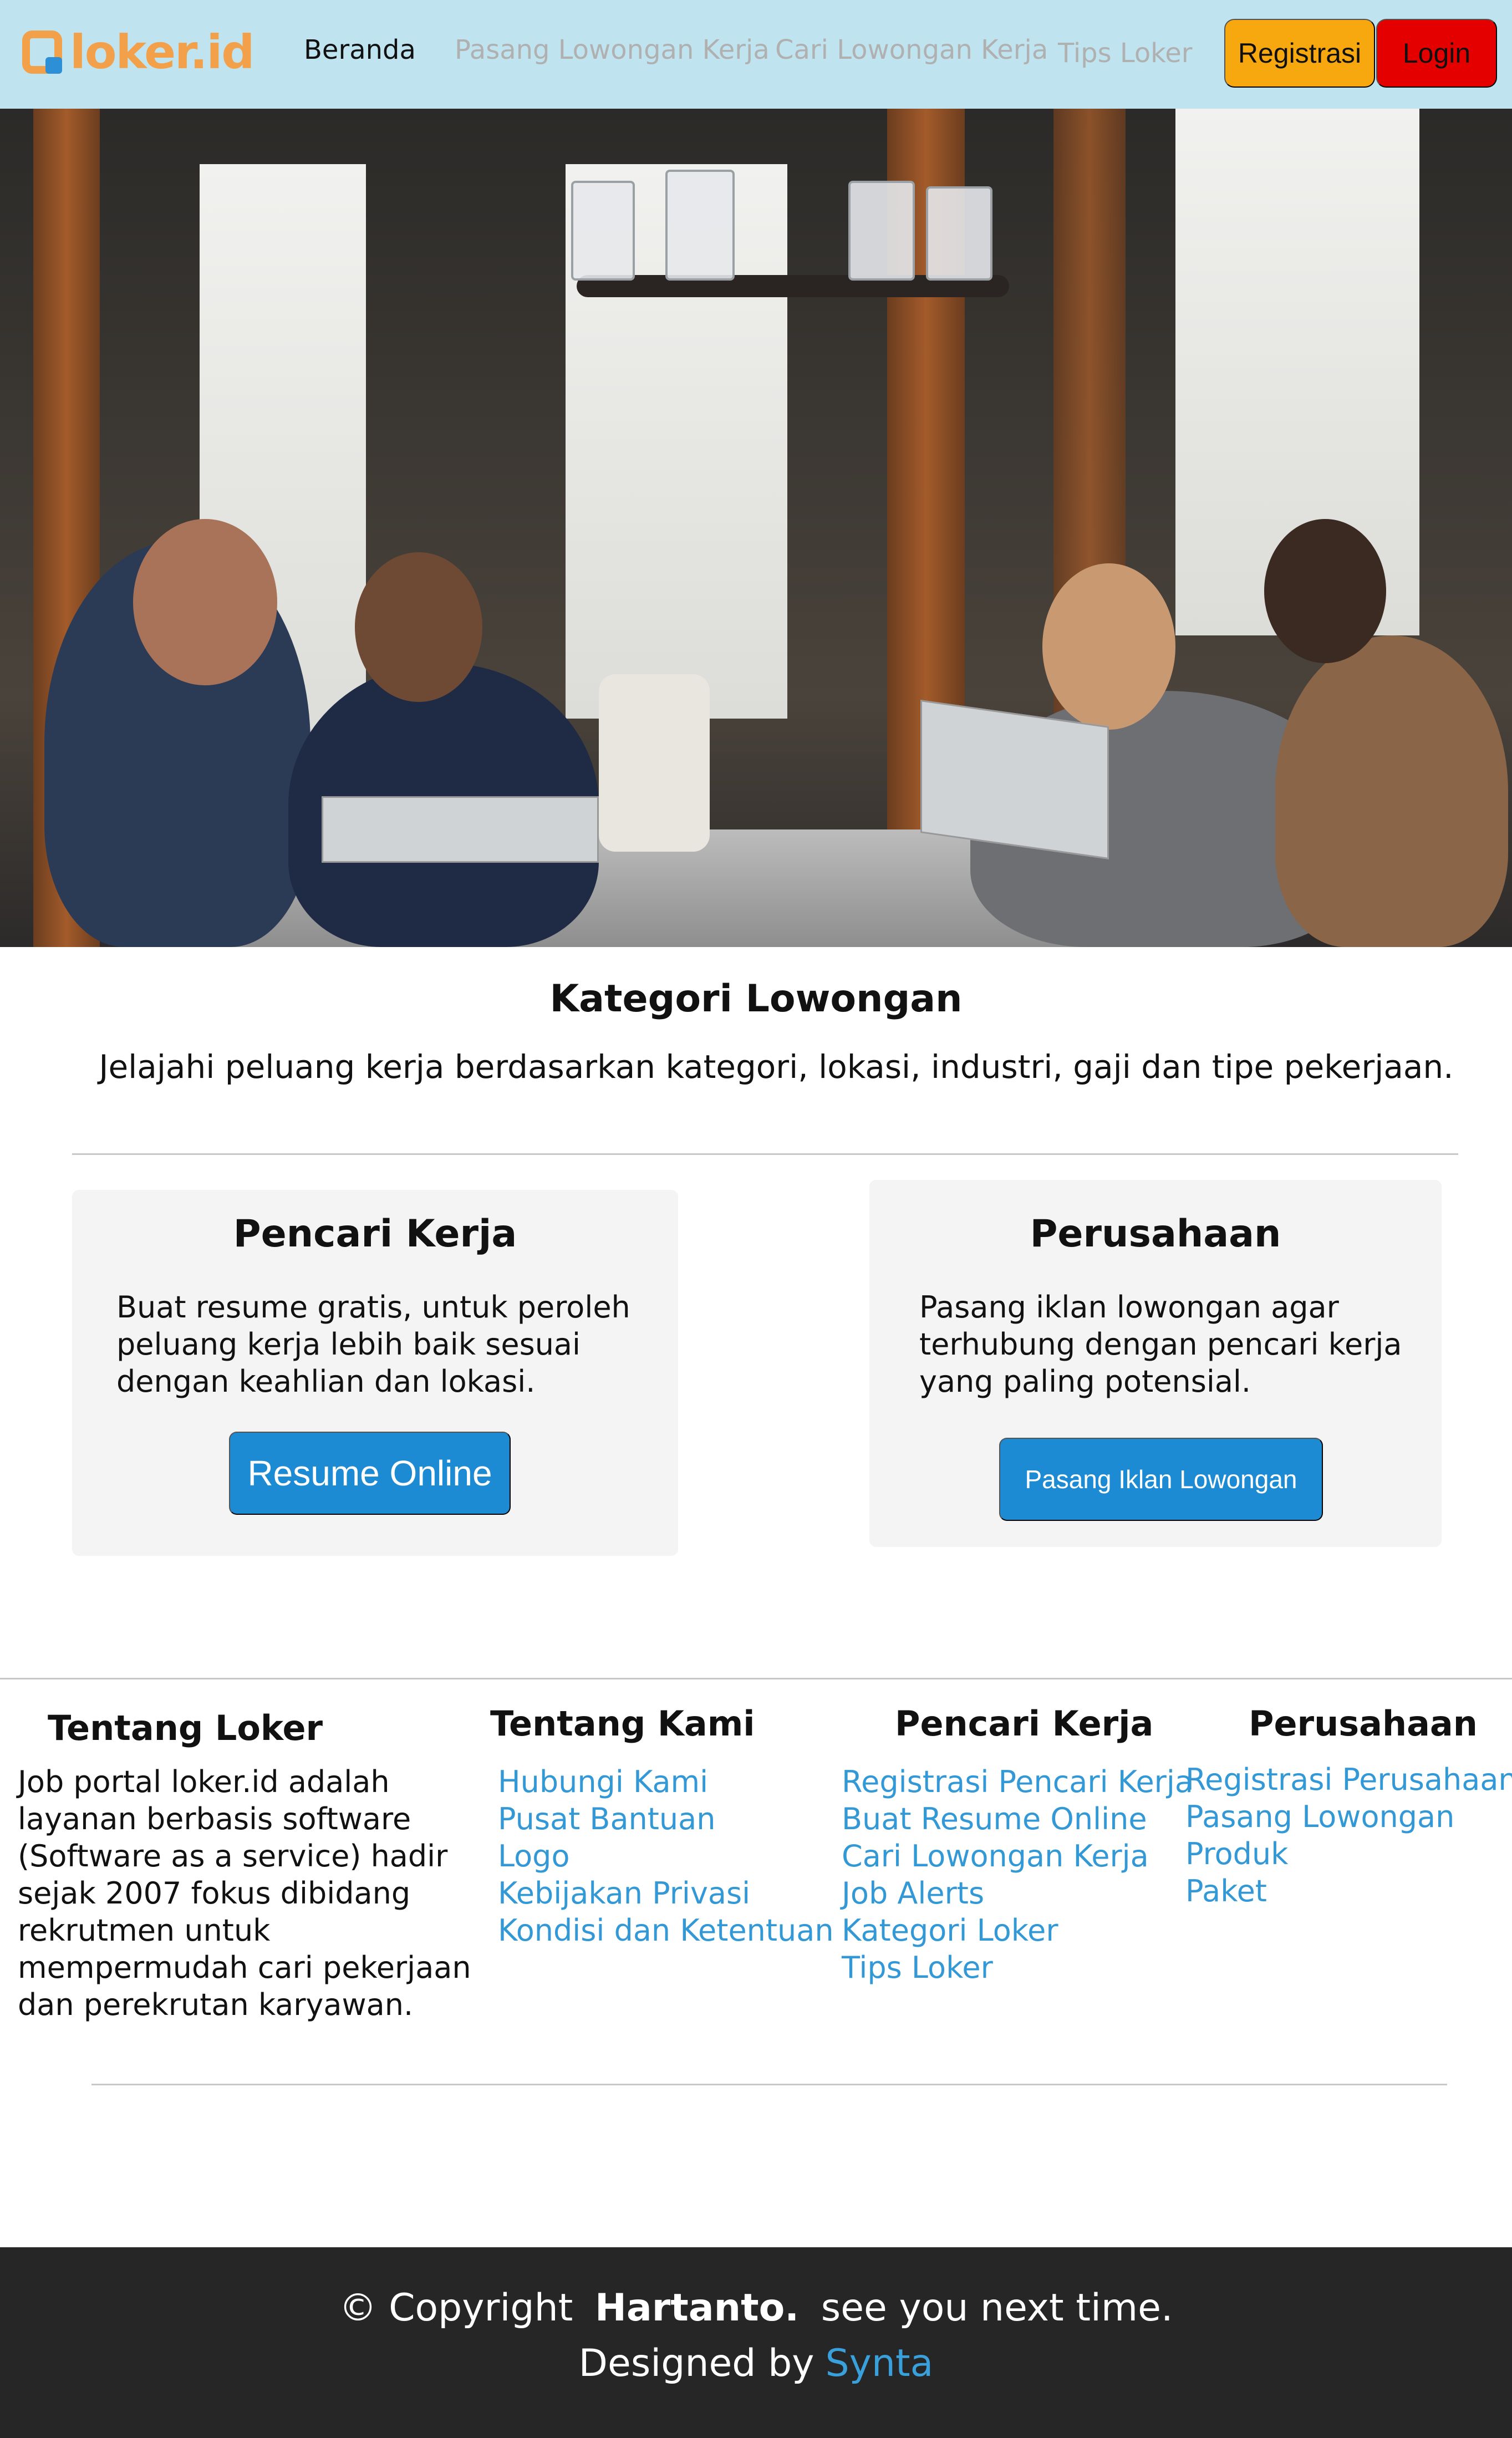  What do you see at coordinates (997, 2308) in the screenshot?
I see `tagline: see you next time.` at bounding box center [997, 2308].